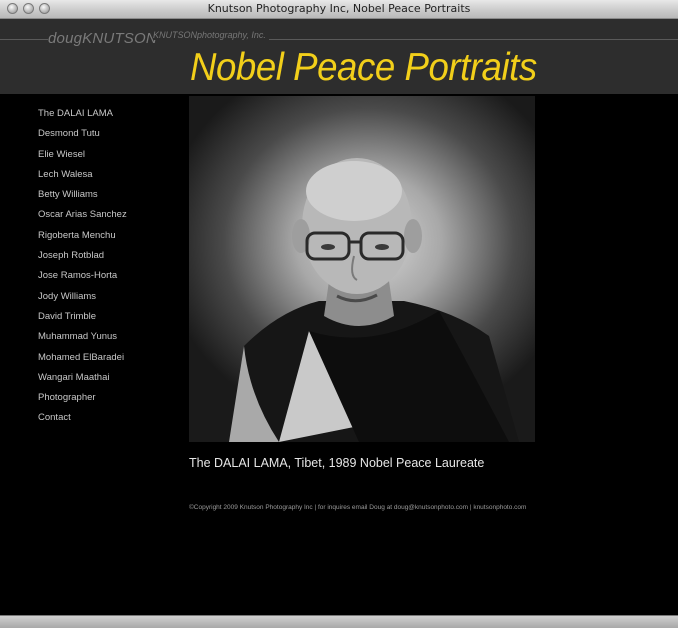  Describe the element at coordinates (82, 179) in the screenshot. I see `nav-item-lech-walesa: Lech Walesa` at that location.